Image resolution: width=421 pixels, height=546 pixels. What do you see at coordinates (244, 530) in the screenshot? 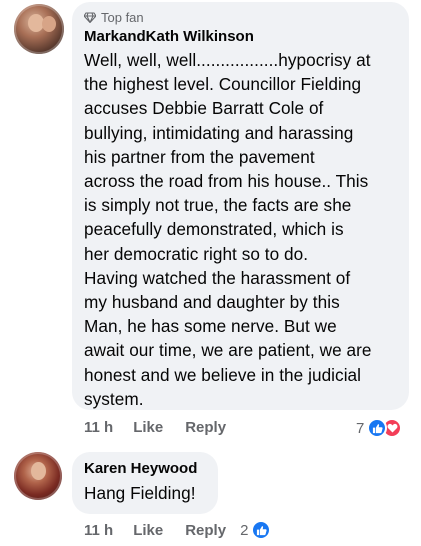
I see `reaction-count: 2` at bounding box center [244, 530].